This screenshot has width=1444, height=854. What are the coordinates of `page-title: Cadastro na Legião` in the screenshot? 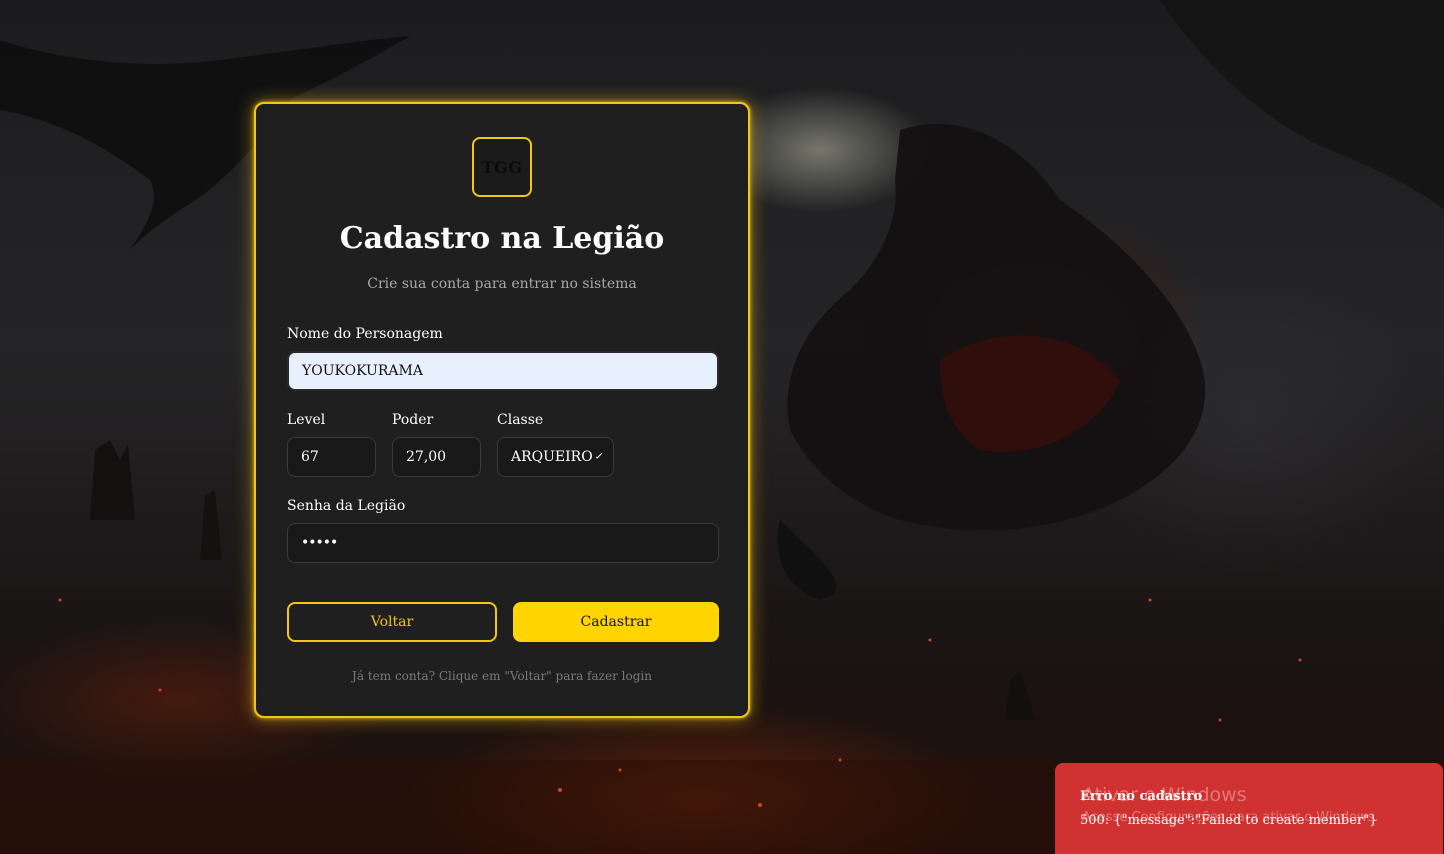 It's located at (502, 238).